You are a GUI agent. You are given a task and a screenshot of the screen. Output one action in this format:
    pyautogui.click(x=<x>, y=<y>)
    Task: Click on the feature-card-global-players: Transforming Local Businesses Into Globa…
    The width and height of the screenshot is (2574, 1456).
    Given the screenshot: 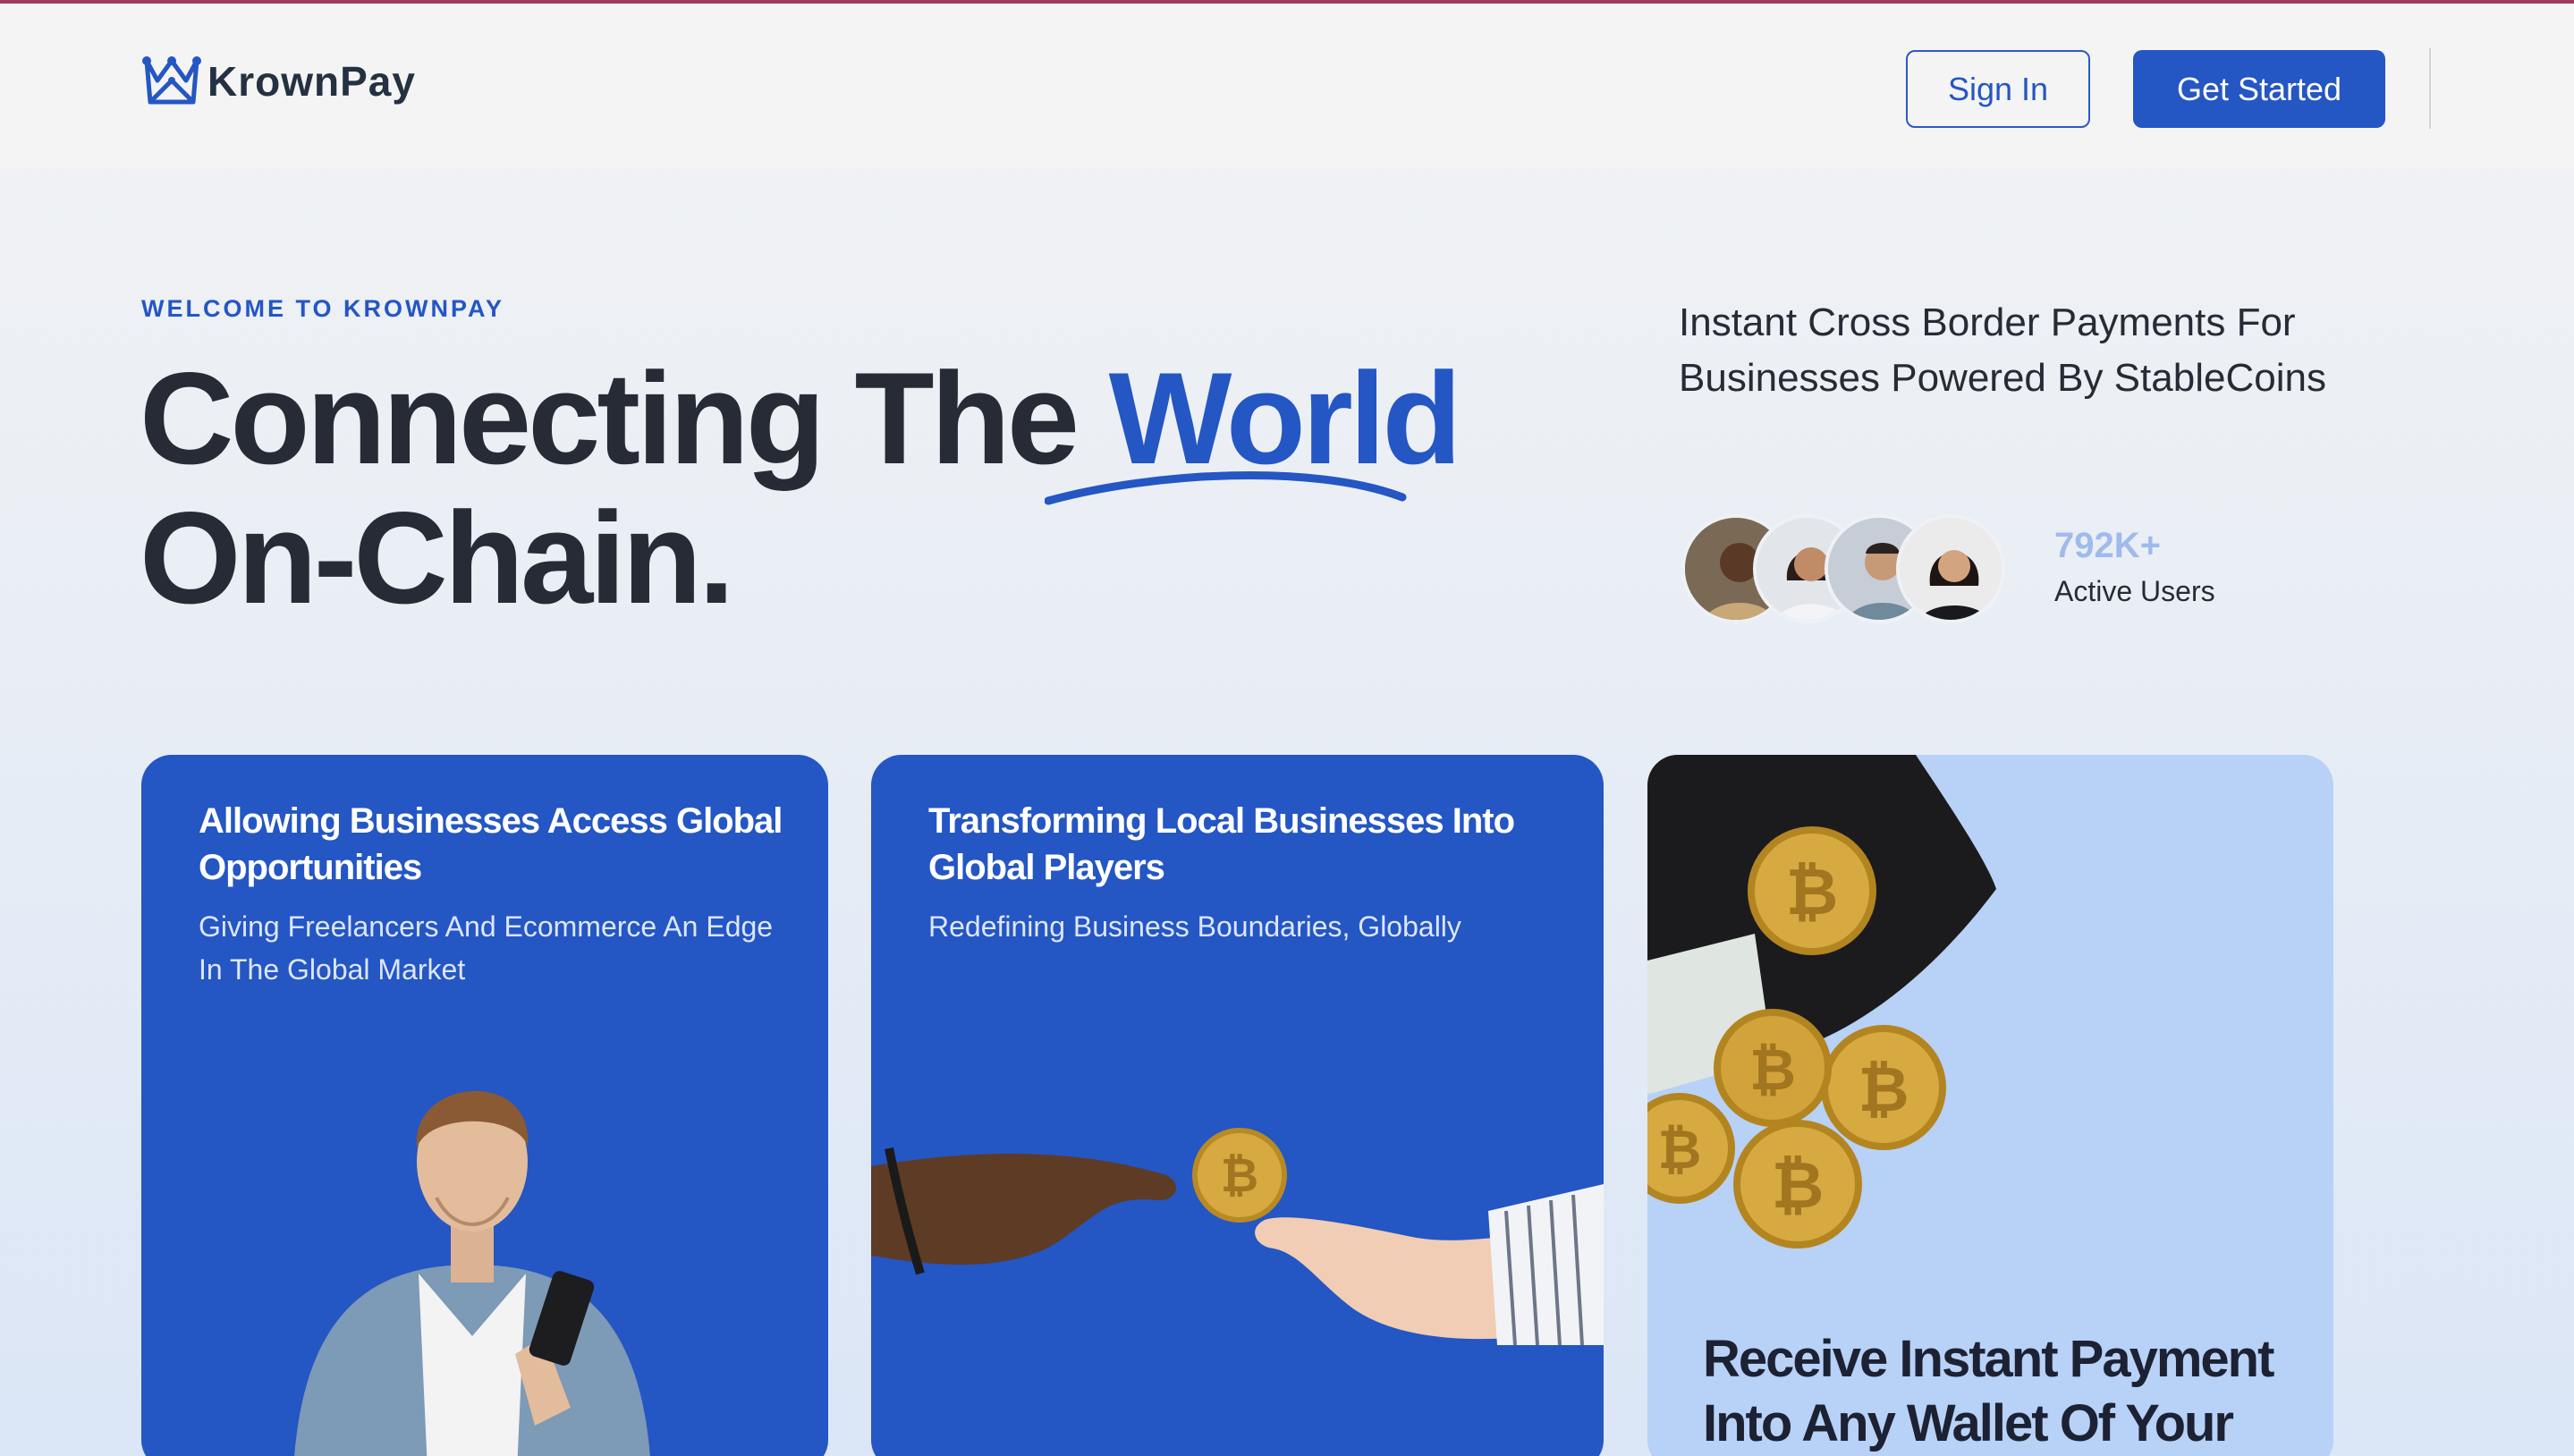 What is the action you would take?
    pyautogui.click(x=1237, y=1105)
    